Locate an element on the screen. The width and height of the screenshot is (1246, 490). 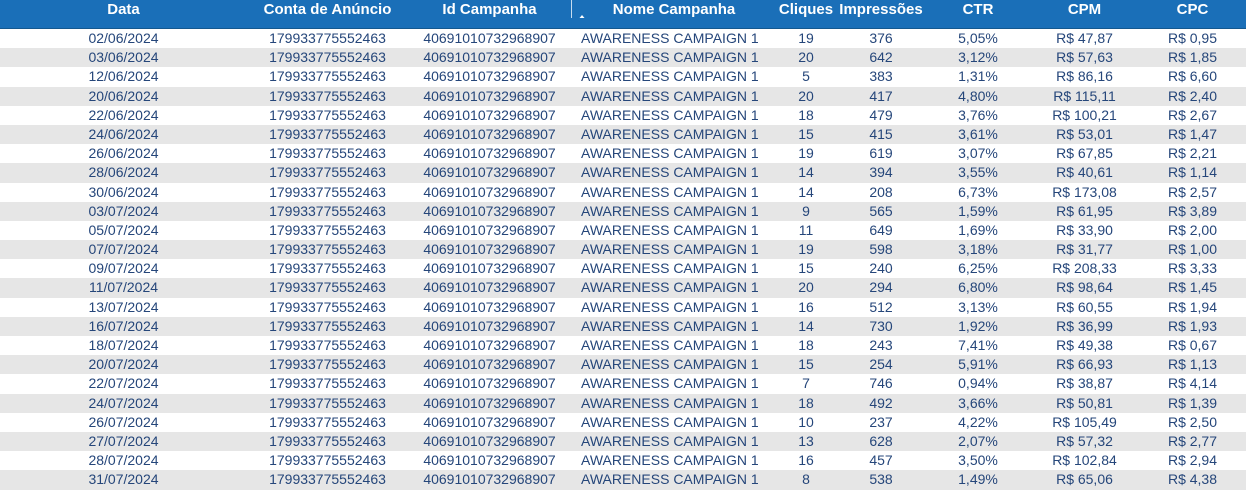
cell-cpc: R$ 3,33 is located at coordinates (1192, 268).